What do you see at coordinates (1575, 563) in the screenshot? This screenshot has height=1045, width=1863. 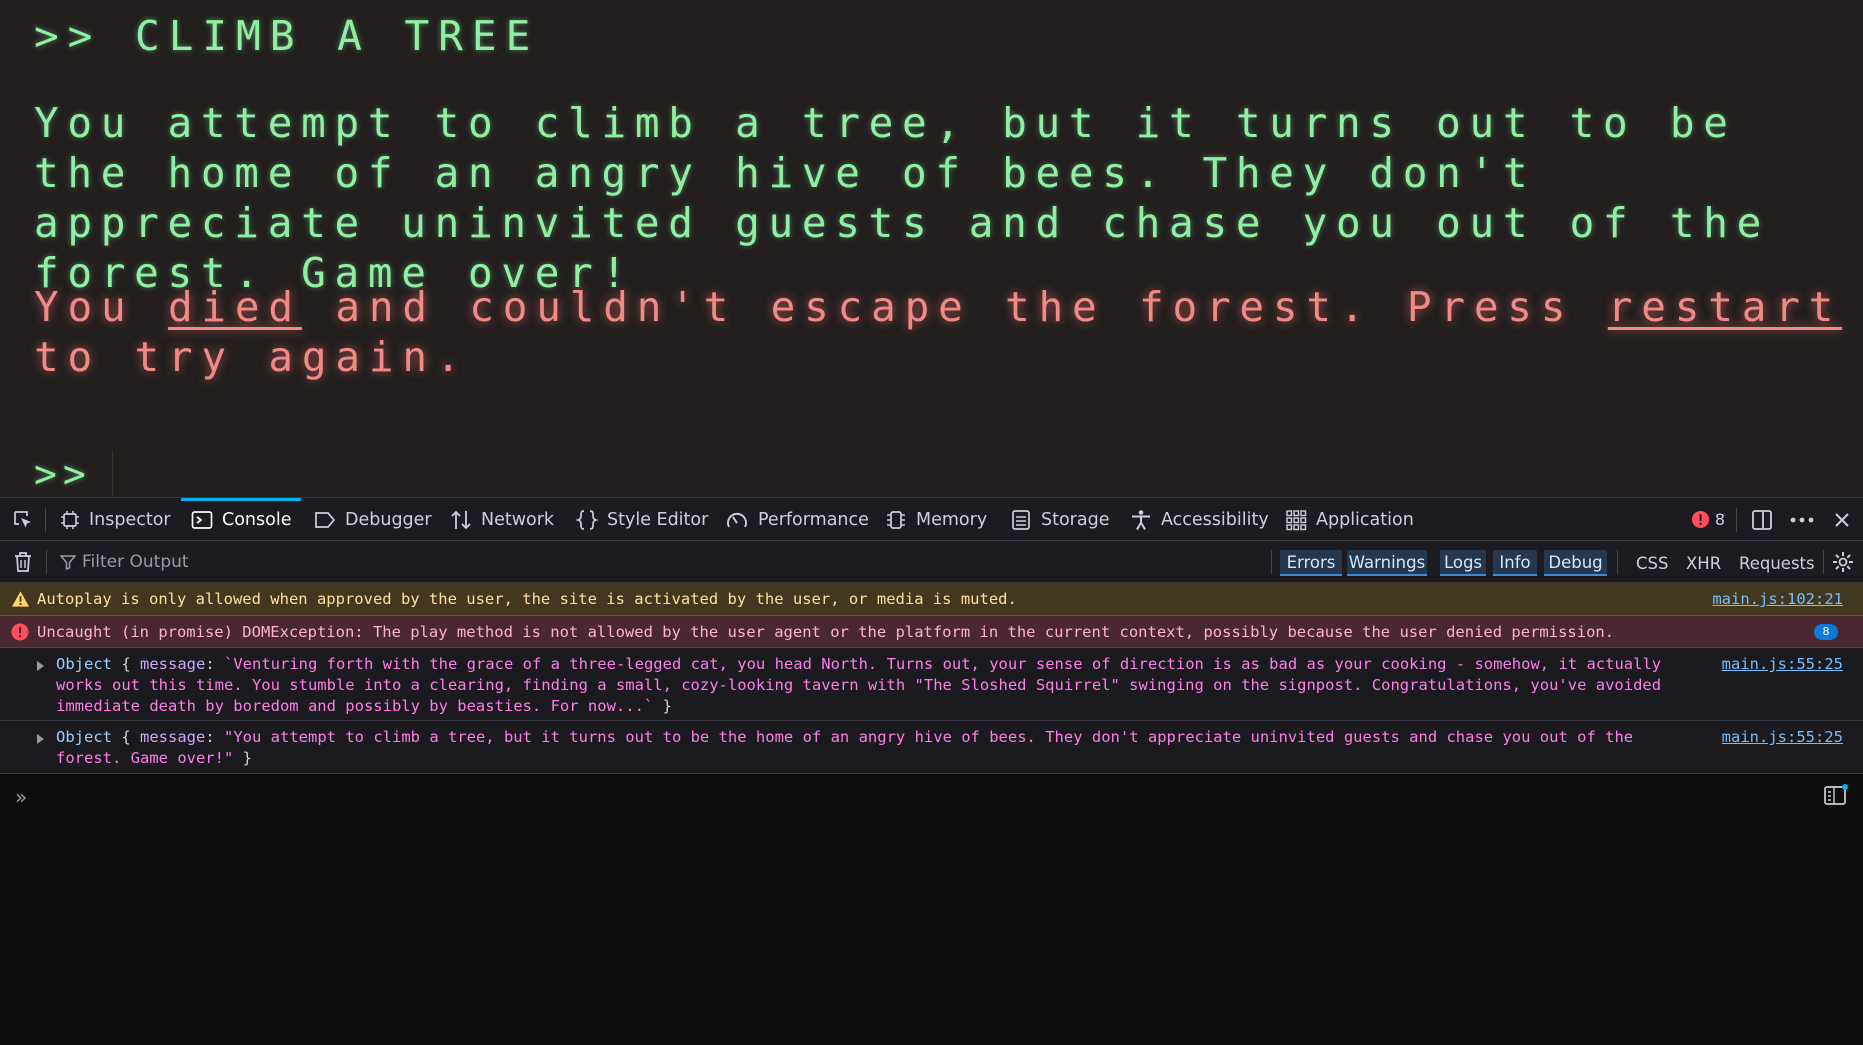 I see `filter-debug-button: Debug` at bounding box center [1575, 563].